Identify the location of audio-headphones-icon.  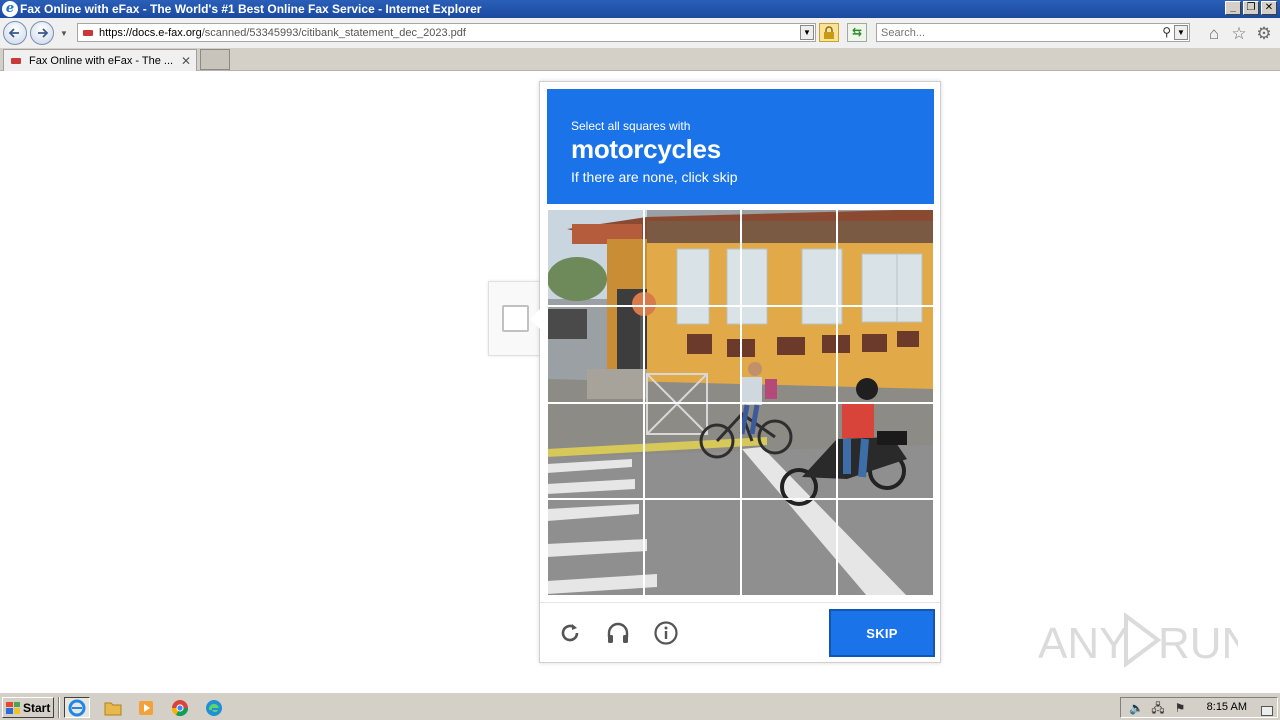
(618, 632).